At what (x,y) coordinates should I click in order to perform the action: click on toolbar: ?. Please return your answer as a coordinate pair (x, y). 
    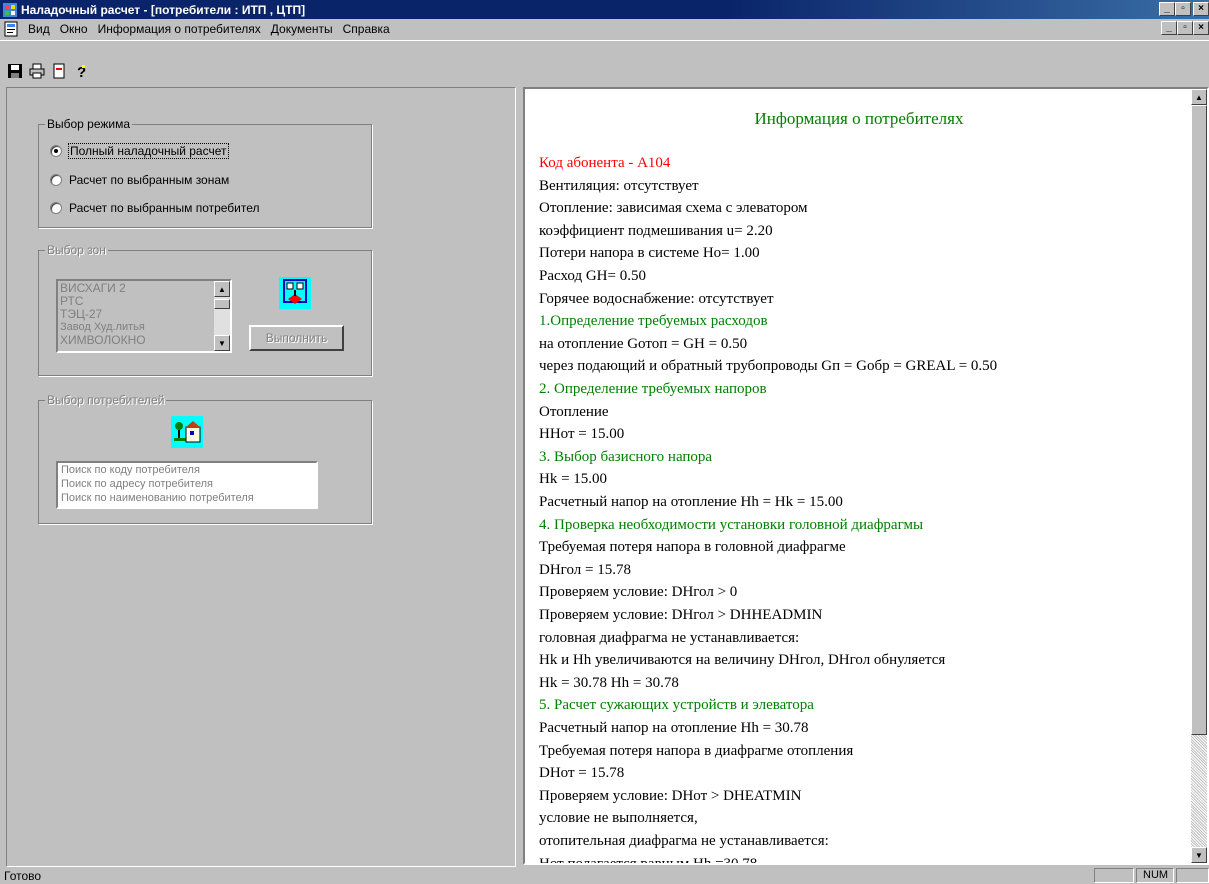
    Looking at the image, I should click on (604, 62).